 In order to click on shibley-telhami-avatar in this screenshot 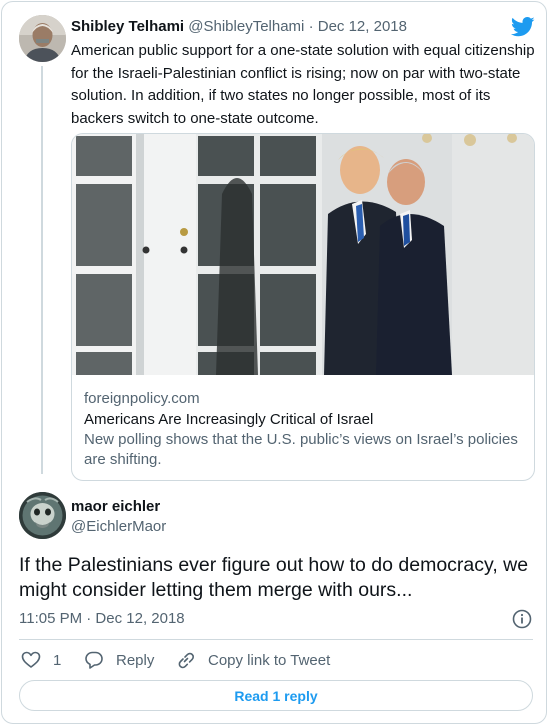, I will do `click(42, 38)`.